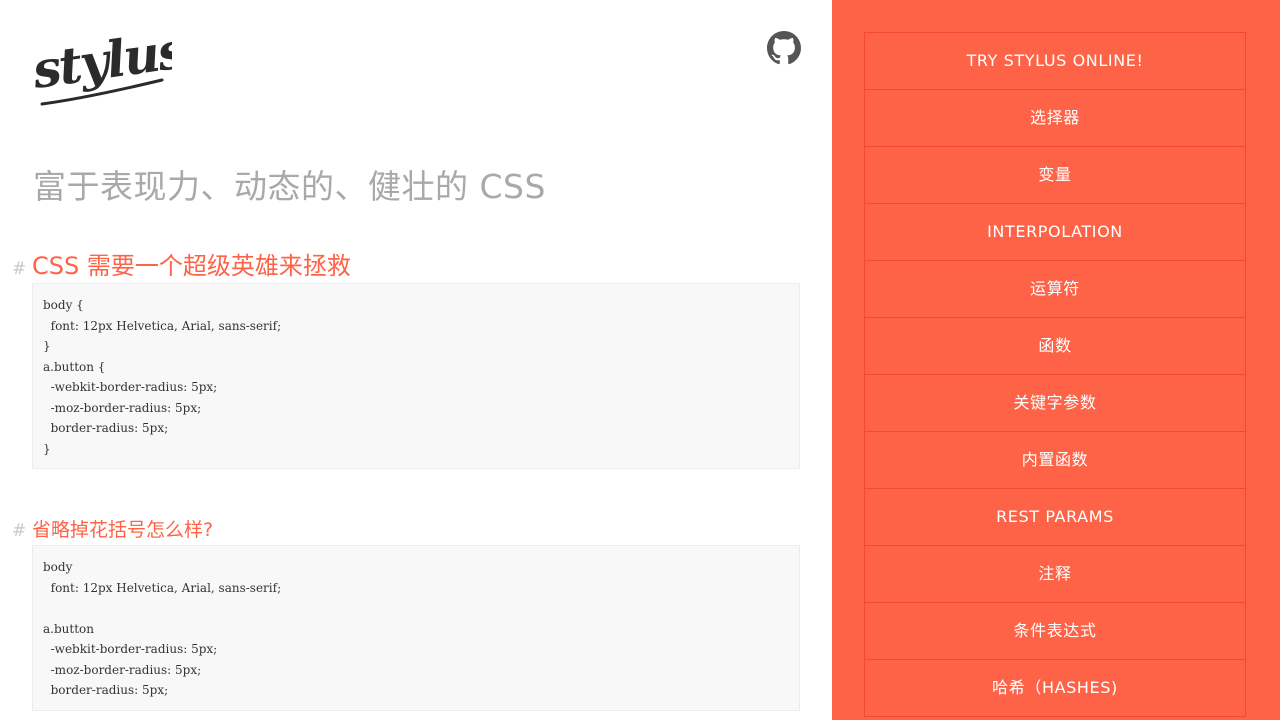  What do you see at coordinates (1055, 403) in the screenshot?
I see `nav-item-keyword-arguments: 关键字参数` at bounding box center [1055, 403].